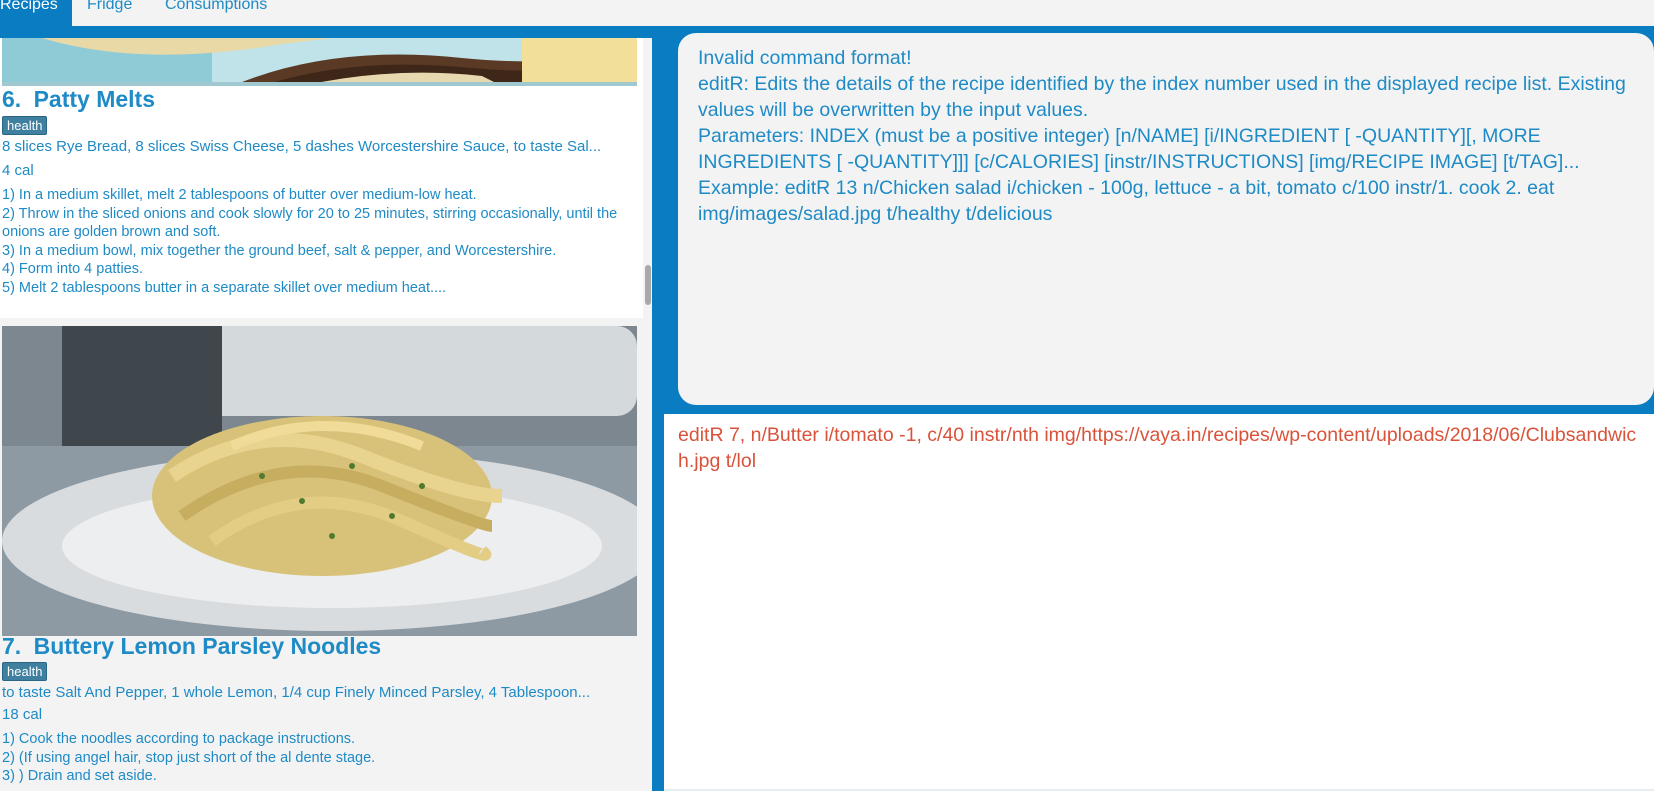 The height and width of the screenshot is (791, 1654). Describe the element at coordinates (12, 646) in the screenshot. I see `recipe-index: 7.` at that location.